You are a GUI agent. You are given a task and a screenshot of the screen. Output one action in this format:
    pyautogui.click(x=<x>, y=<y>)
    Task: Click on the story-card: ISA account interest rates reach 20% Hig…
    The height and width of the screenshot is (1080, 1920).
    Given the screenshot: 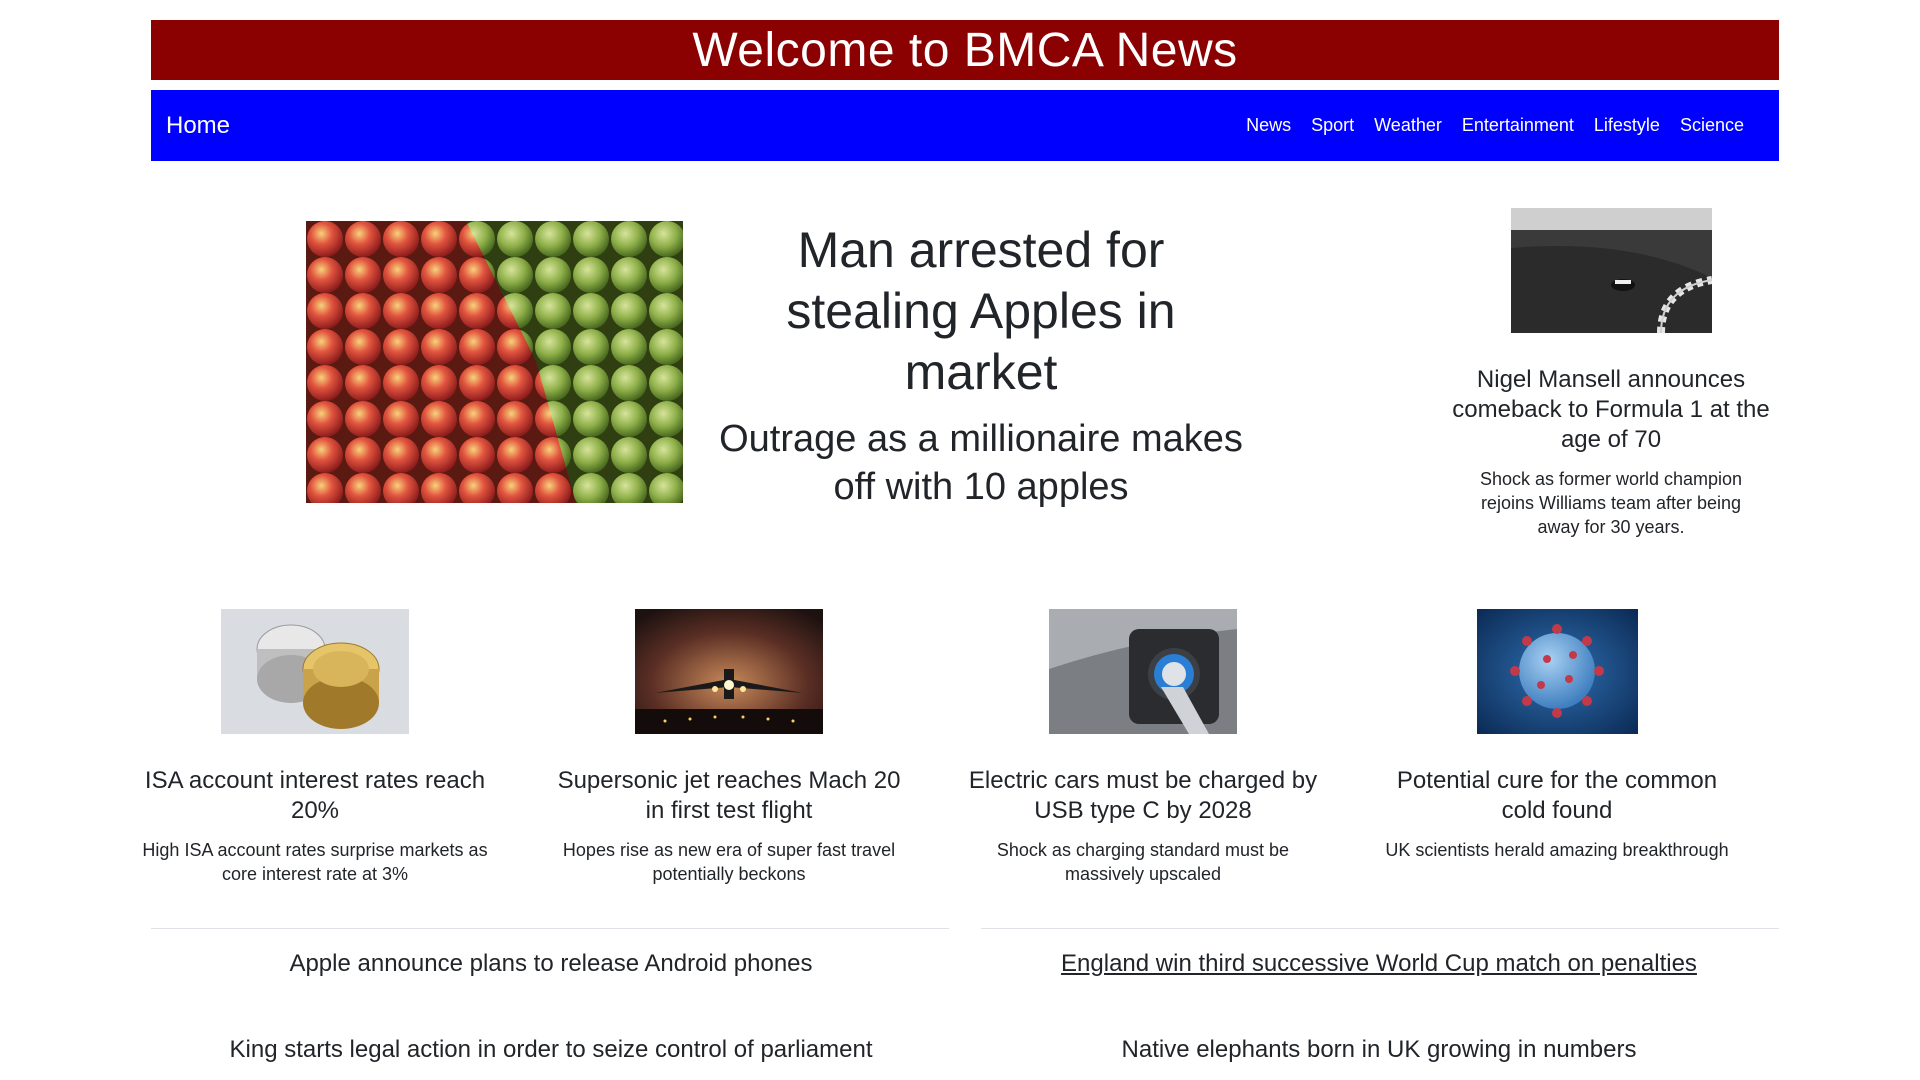 What is the action you would take?
    pyautogui.click(x=315, y=747)
    